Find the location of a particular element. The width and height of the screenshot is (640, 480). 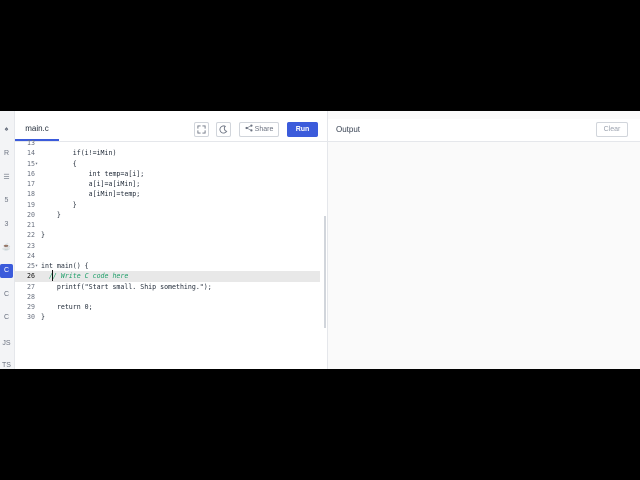

line-number: 26 is located at coordinates (31, 276).